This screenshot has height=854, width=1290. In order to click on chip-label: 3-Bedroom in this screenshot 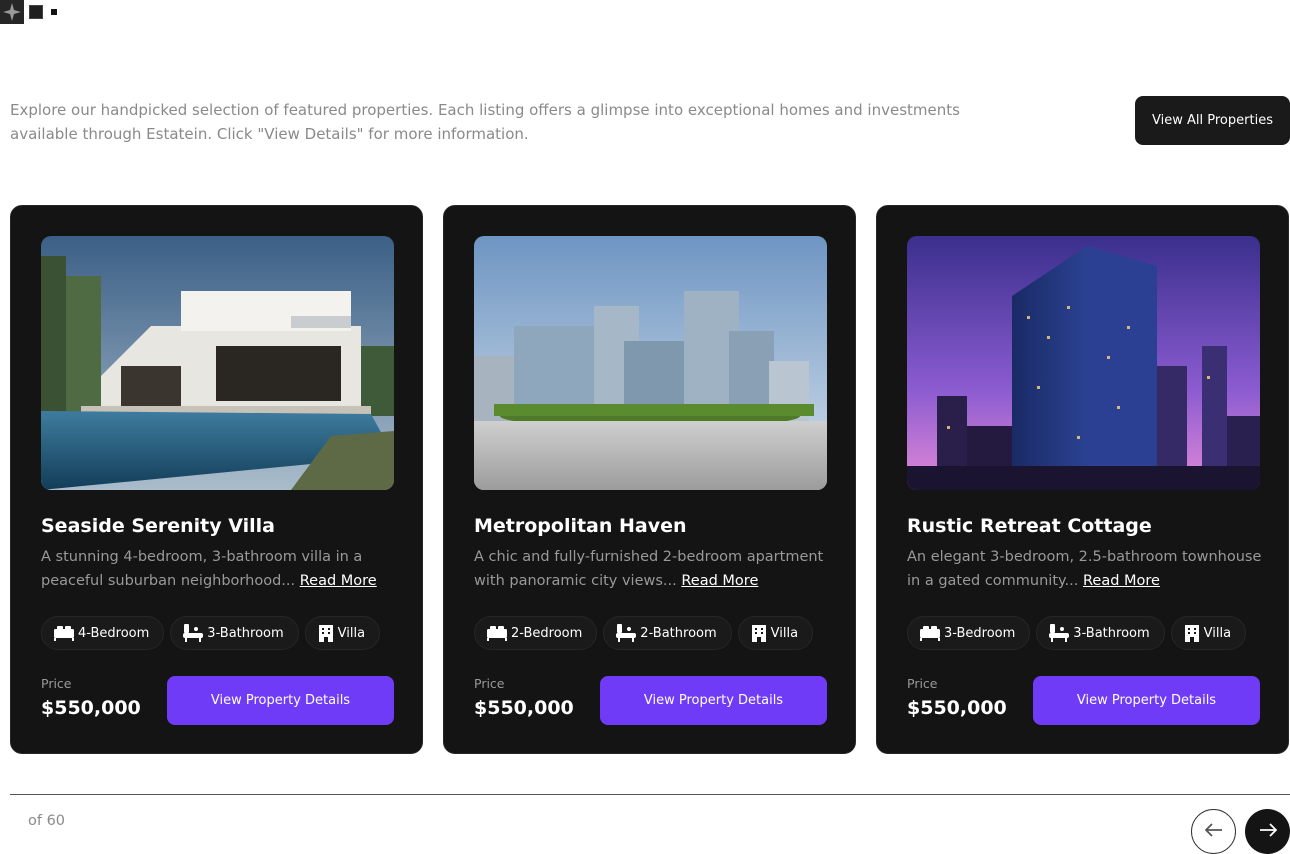, I will do `click(980, 633)`.